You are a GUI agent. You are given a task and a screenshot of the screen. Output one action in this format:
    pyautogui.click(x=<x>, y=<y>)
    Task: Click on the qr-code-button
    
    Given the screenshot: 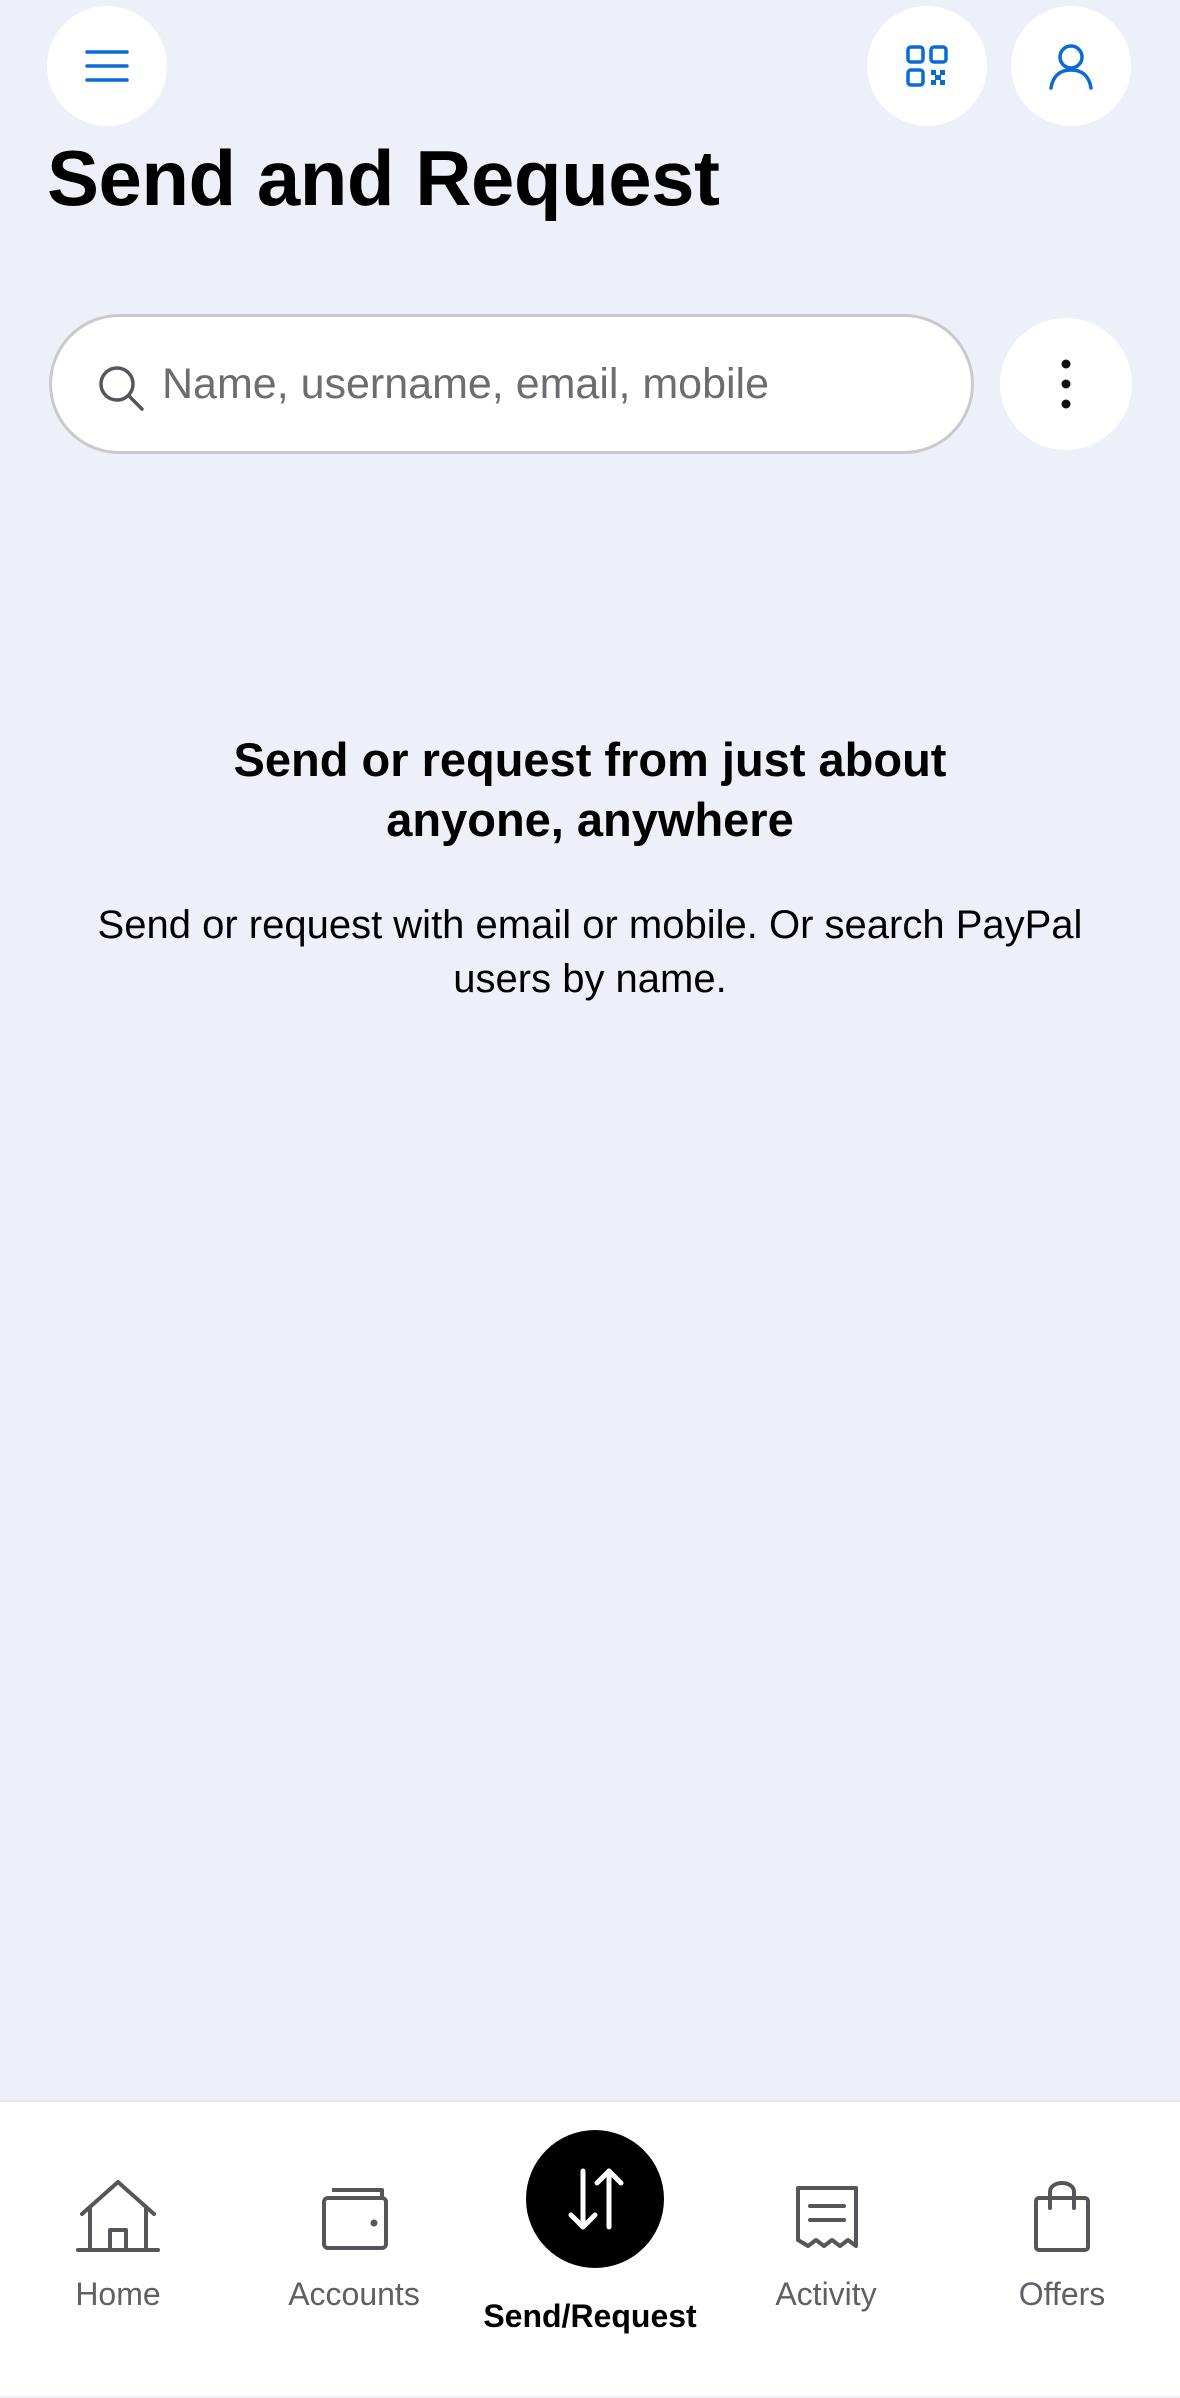 What is the action you would take?
    pyautogui.click(x=927, y=66)
    